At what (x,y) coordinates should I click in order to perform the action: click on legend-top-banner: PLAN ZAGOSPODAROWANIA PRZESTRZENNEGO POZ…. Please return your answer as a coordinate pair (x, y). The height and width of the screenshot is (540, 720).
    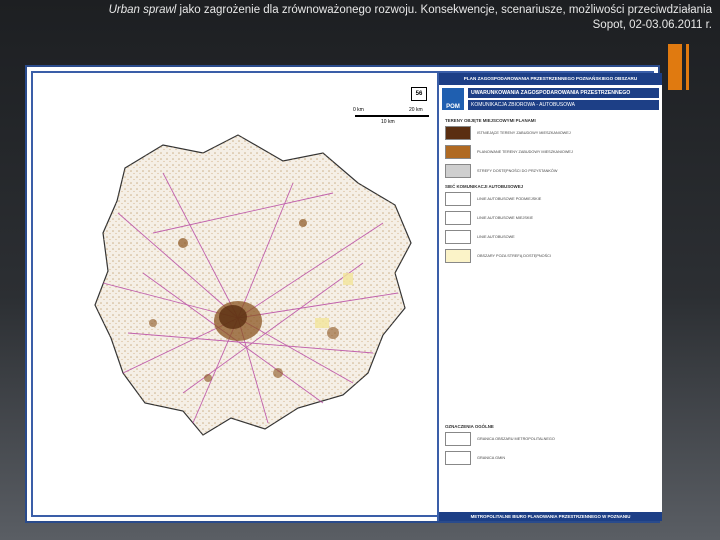
    Looking at the image, I should click on (550, 81).